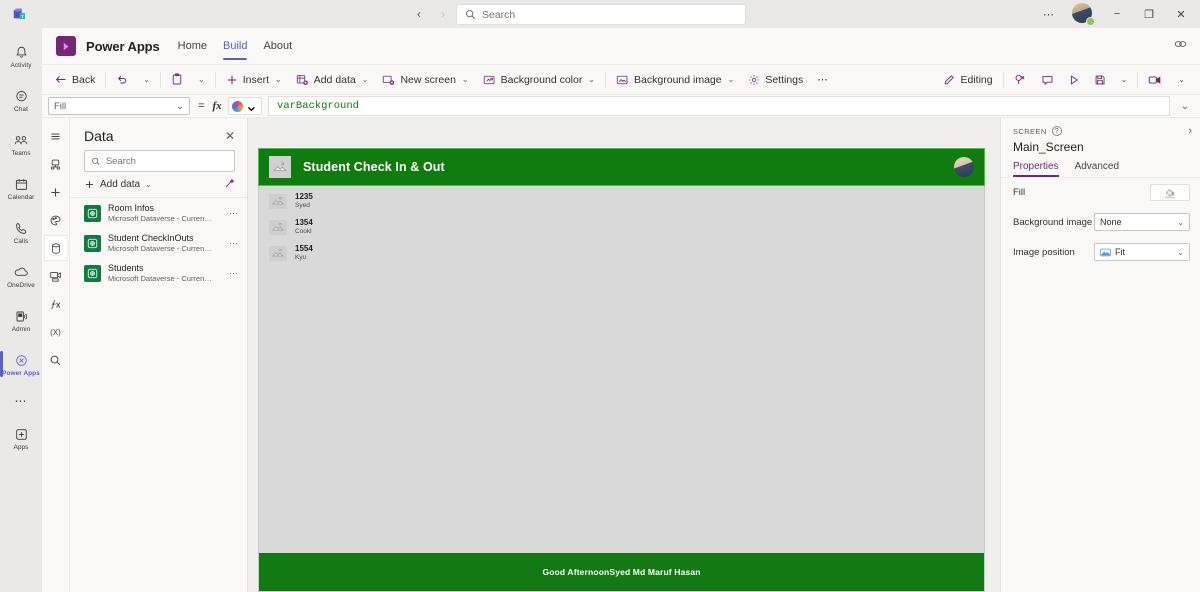 The width and height of the screenshot is (1200, 592). I want to click on titlebar-more-button: ⋯, so click(1049, 14).